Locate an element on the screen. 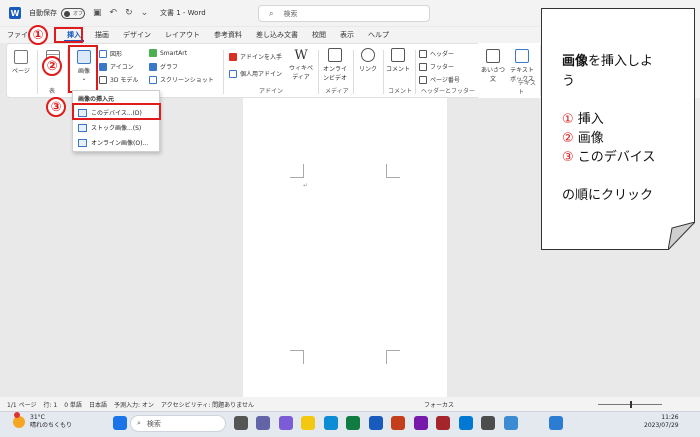  tab-mailings: 差し込み文書 is located at coordinates (277, 35).